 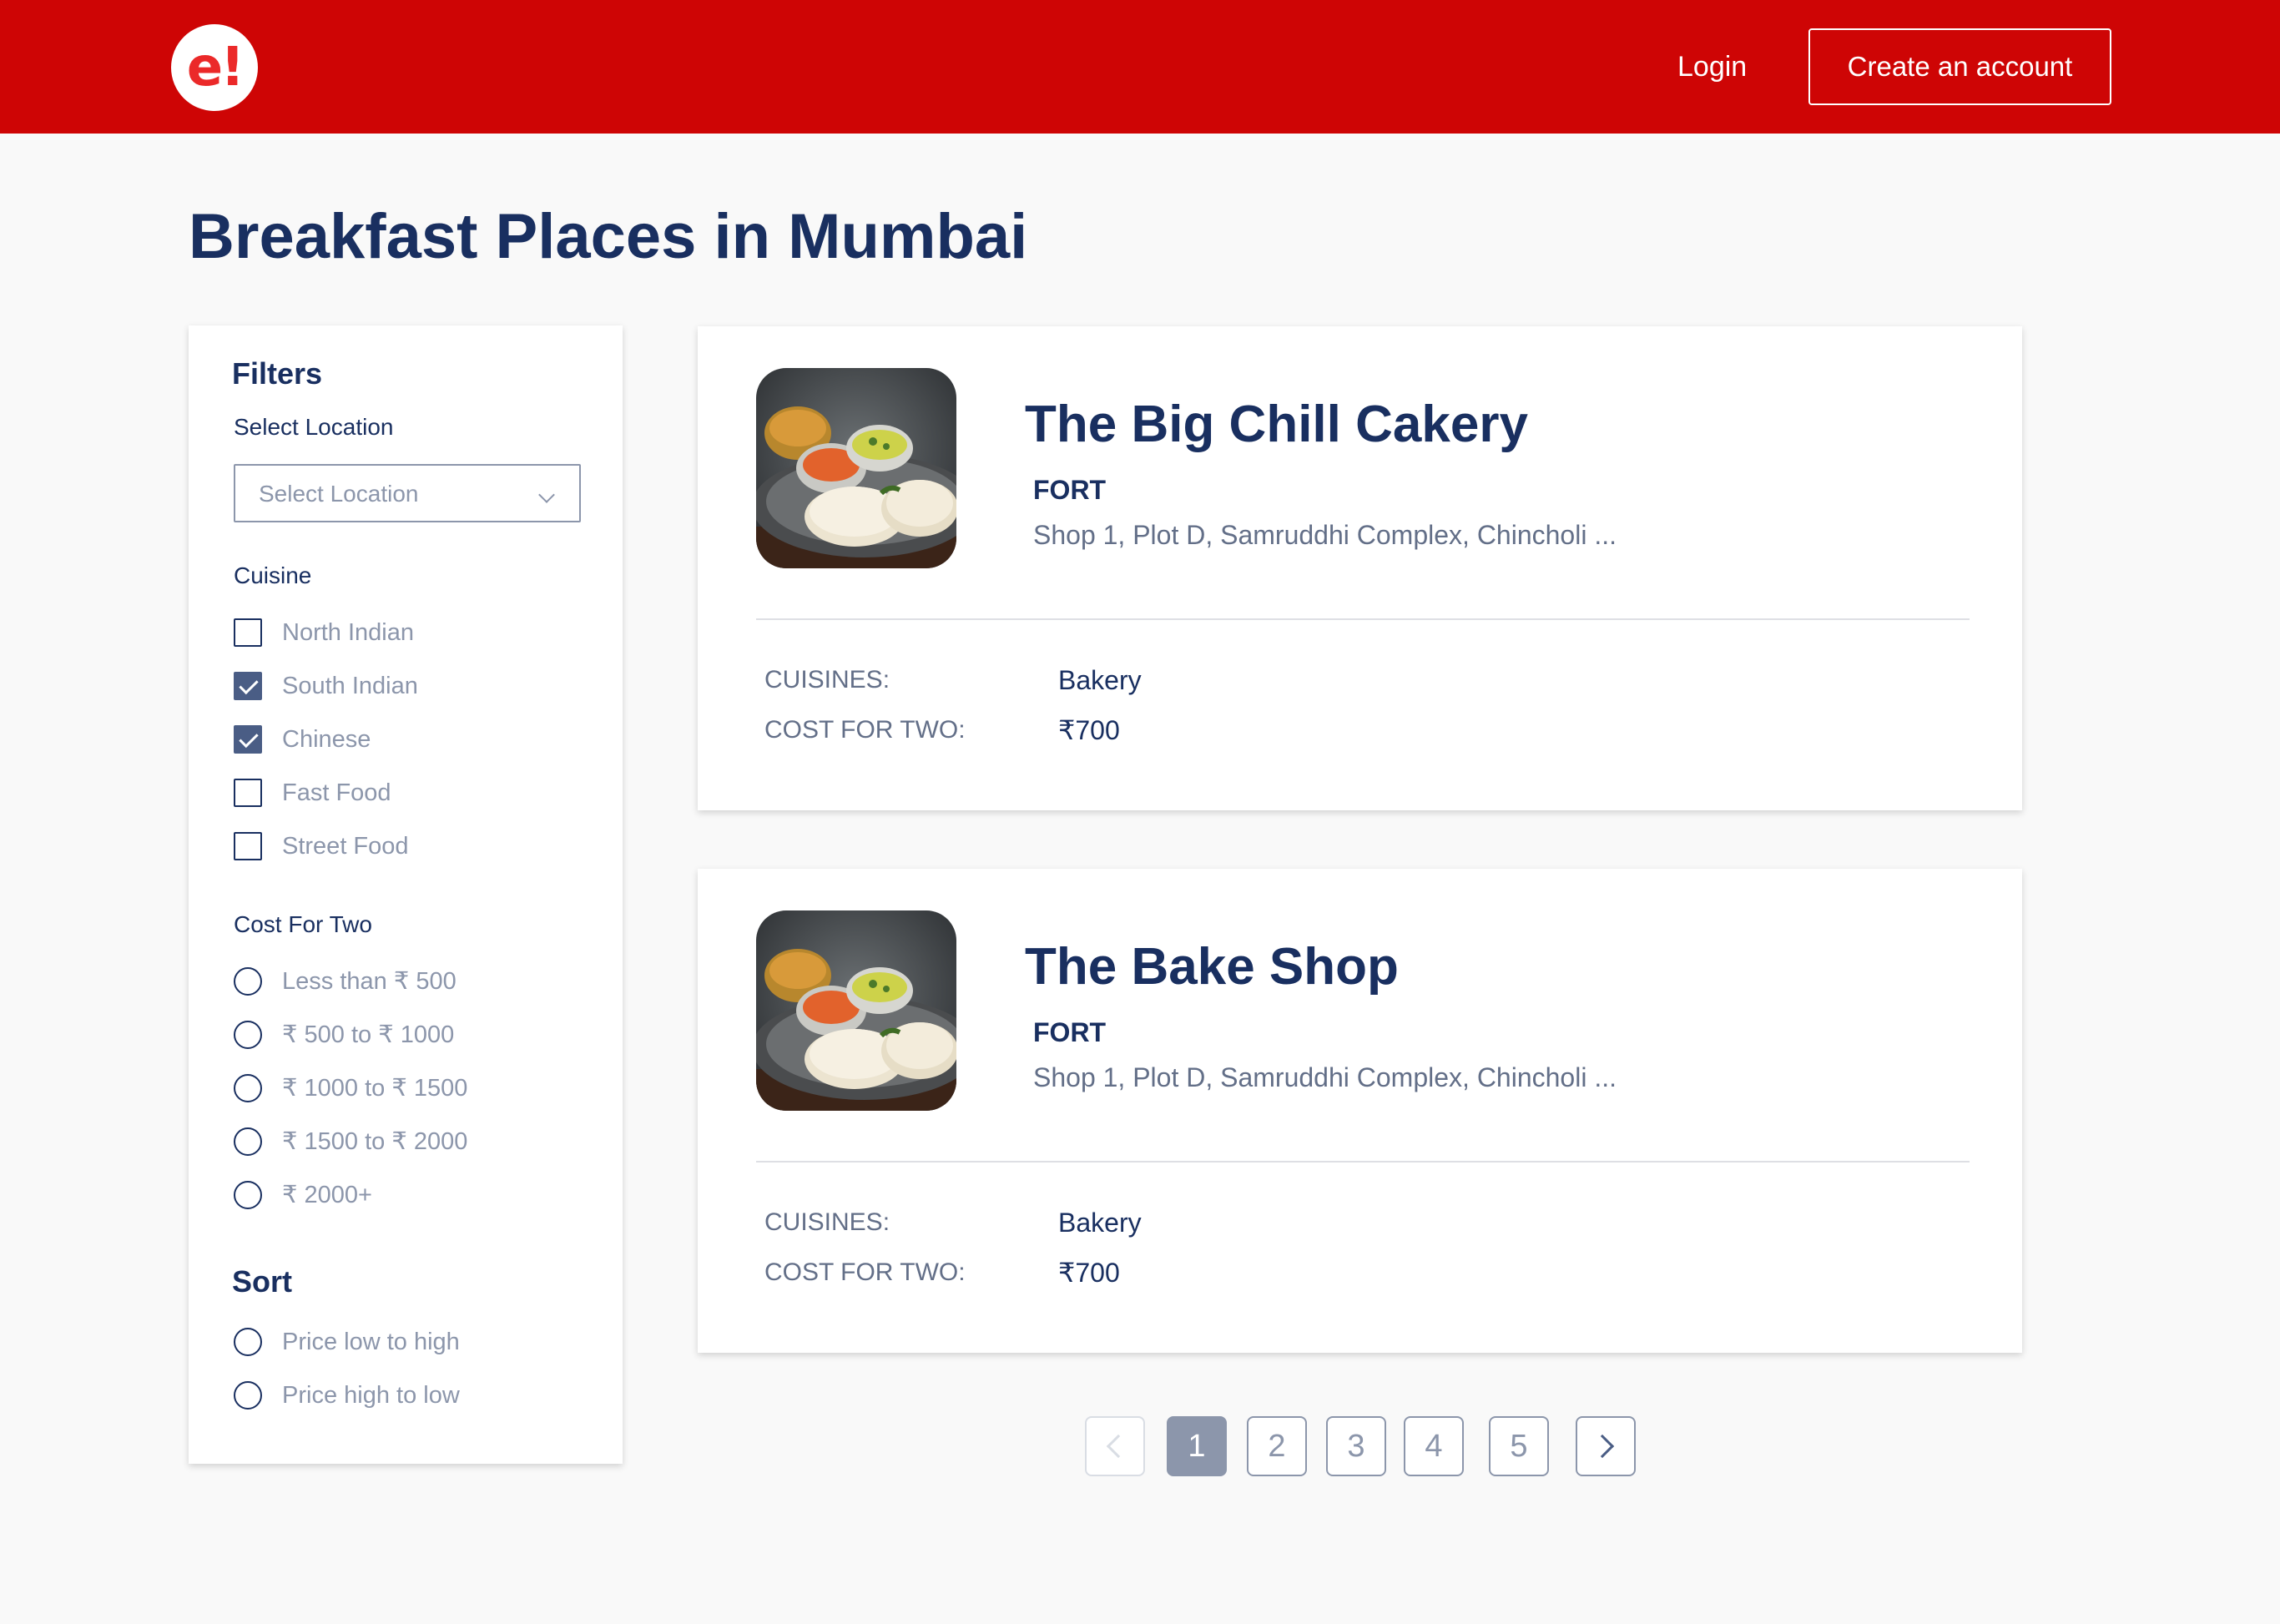 I want to click on create-account-button: Create an account, so click(x=1959, y=66).